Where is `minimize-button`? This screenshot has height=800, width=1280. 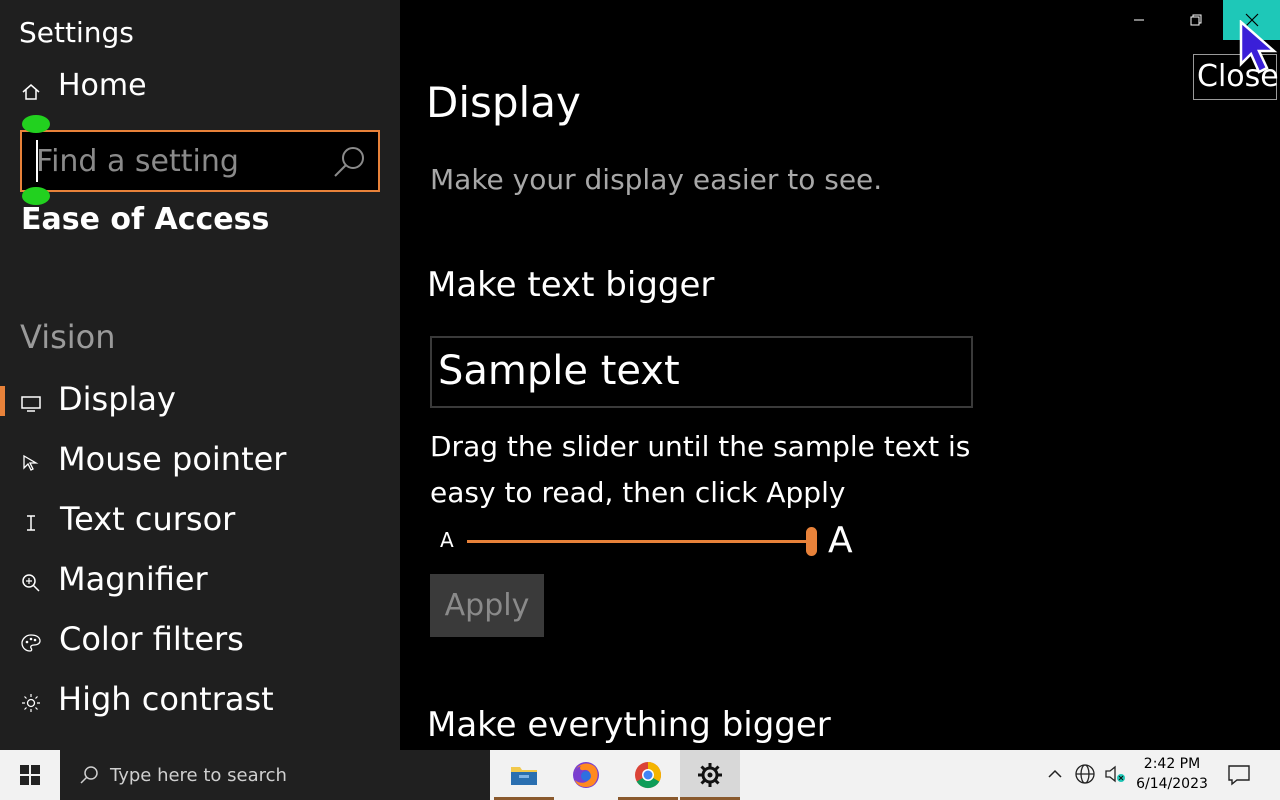
minimize-button is located at coordinates (1138, 20).